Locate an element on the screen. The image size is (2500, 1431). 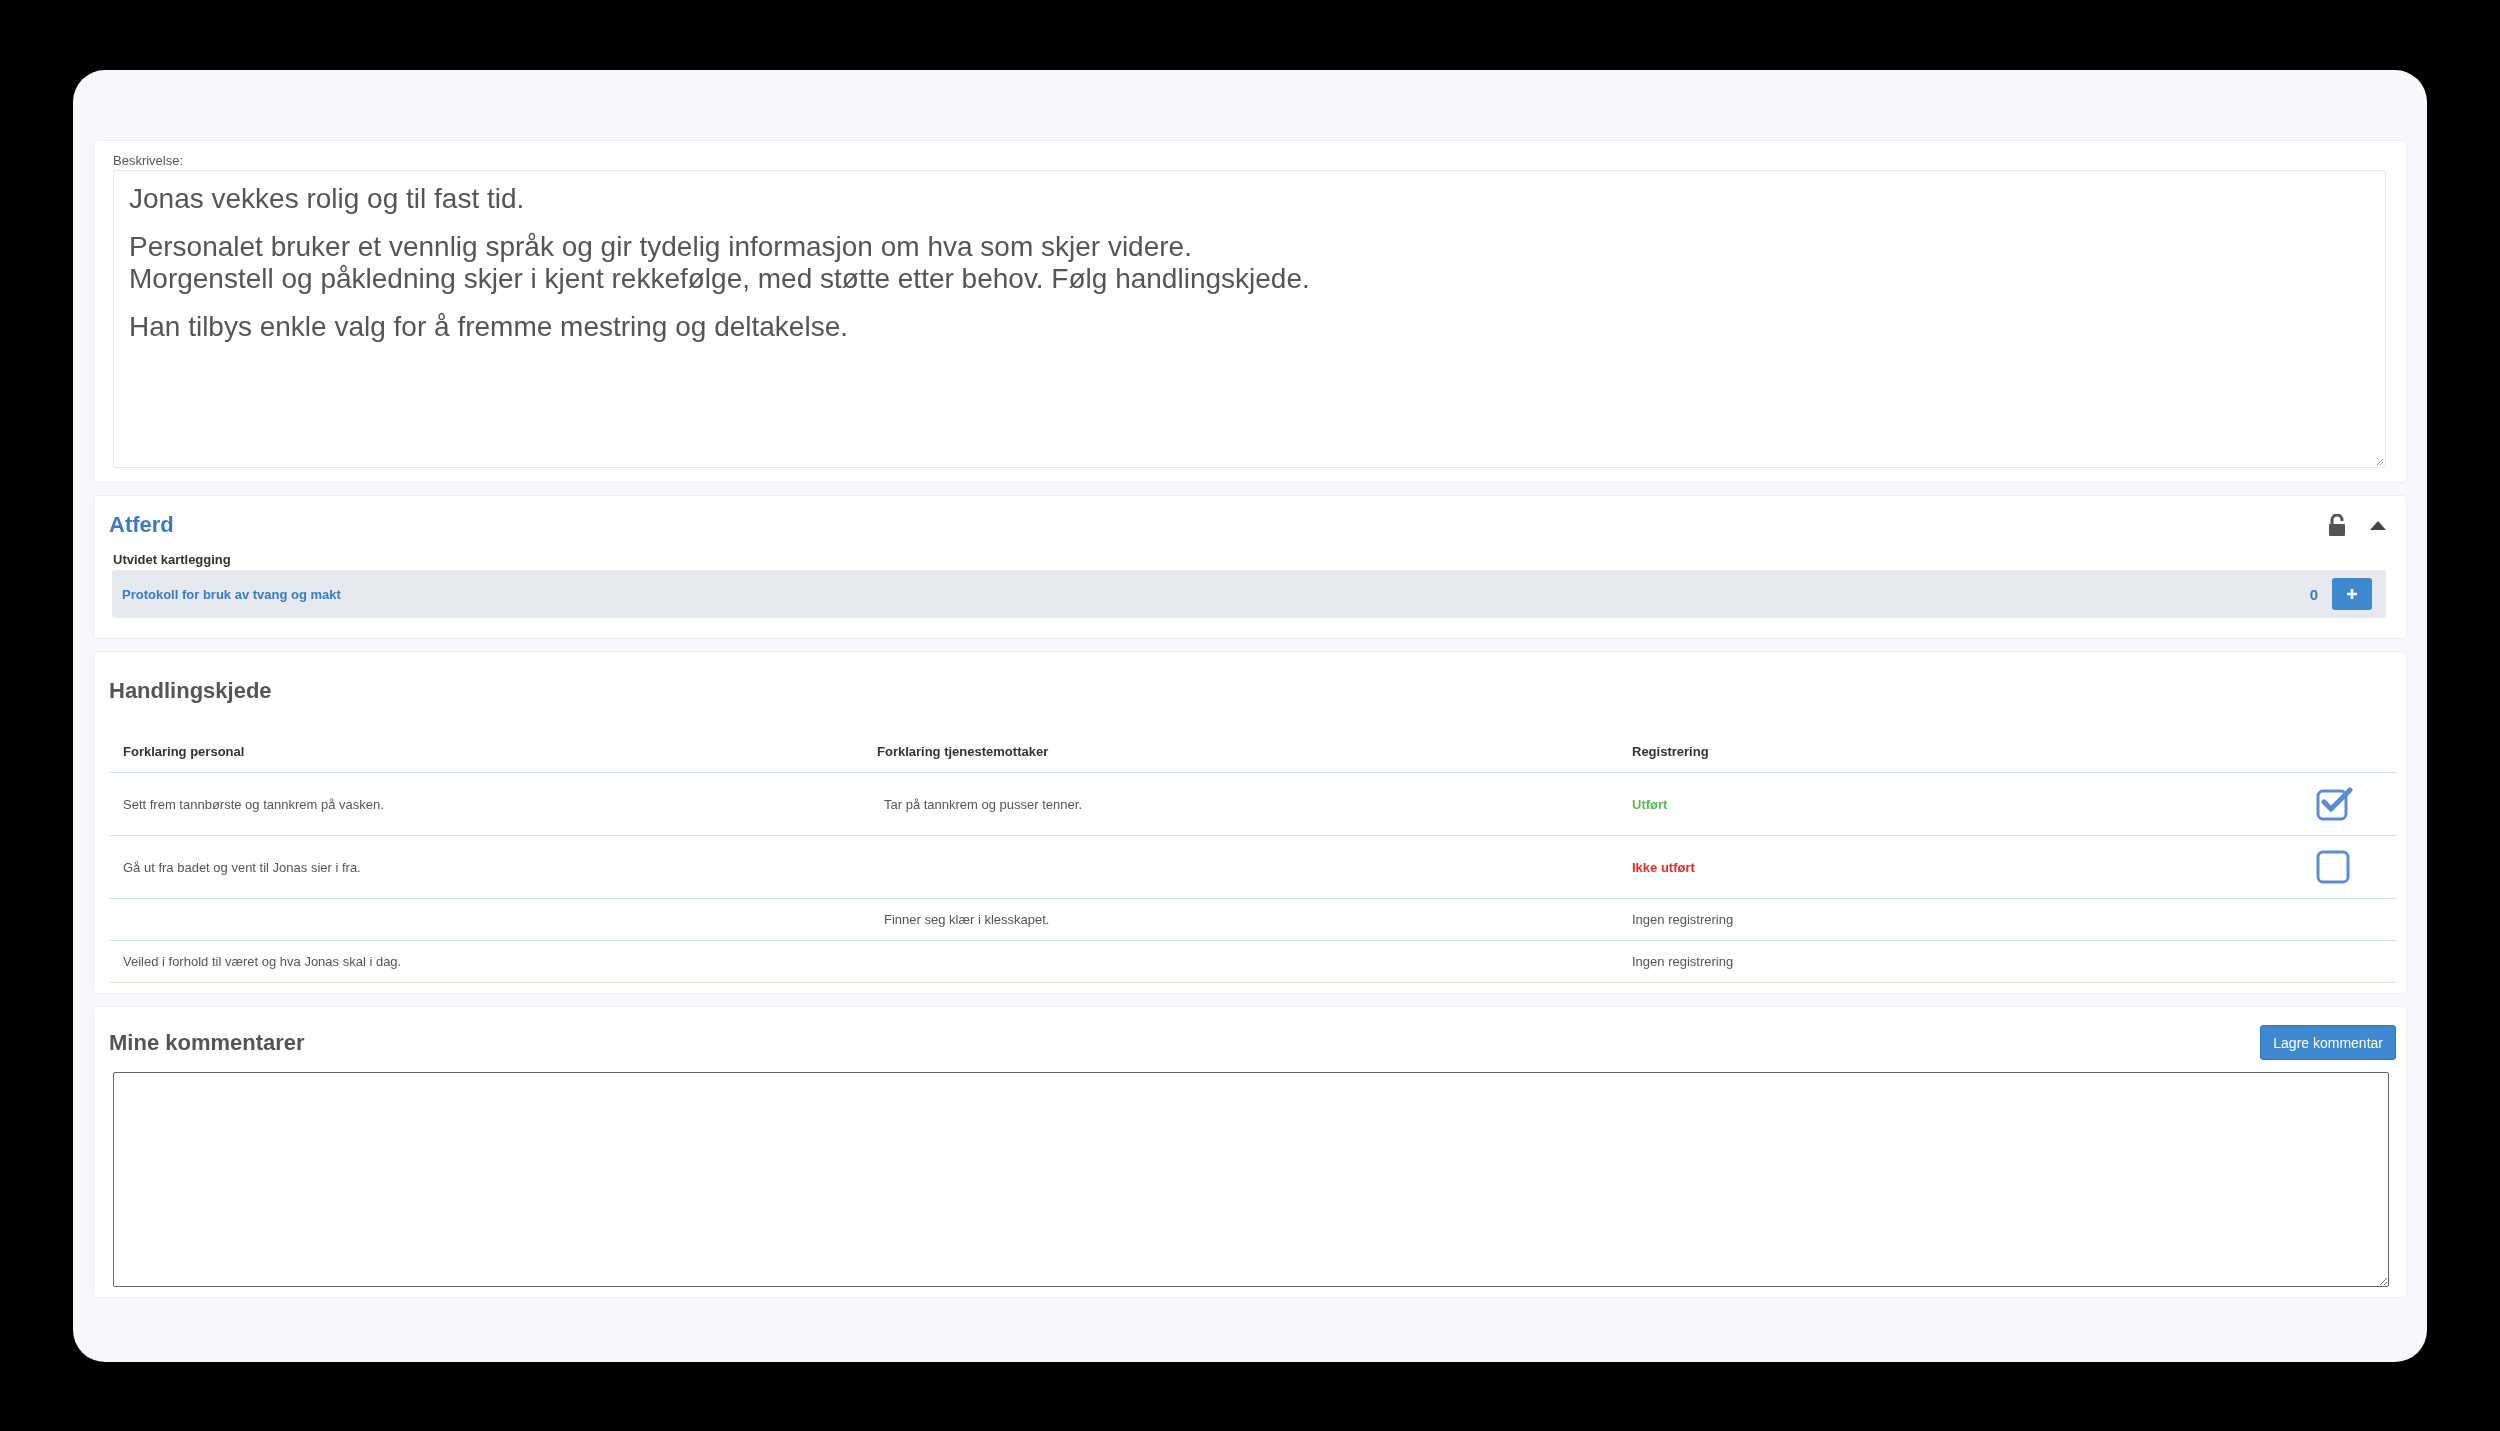
protocol-link: Protokoll for bruk av tvang og makt is located at coordinates (231, 594).